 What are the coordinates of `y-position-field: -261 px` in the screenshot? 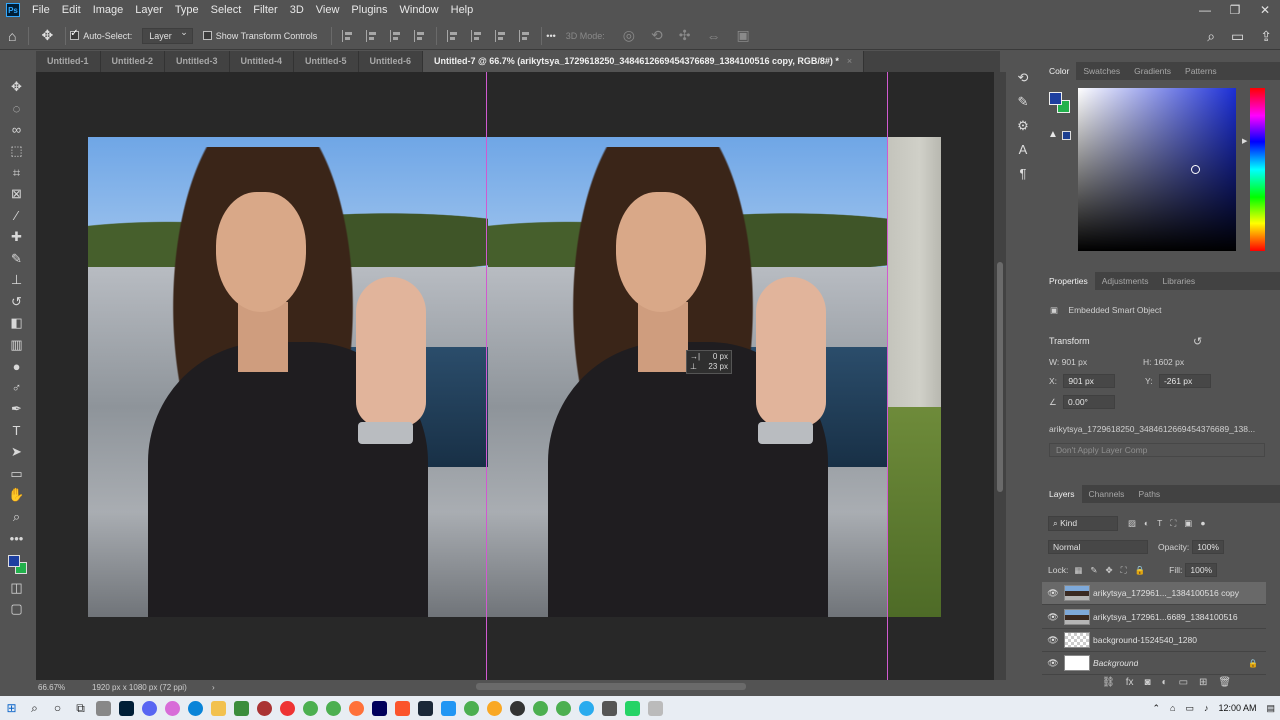 It's located at (1184, 381).